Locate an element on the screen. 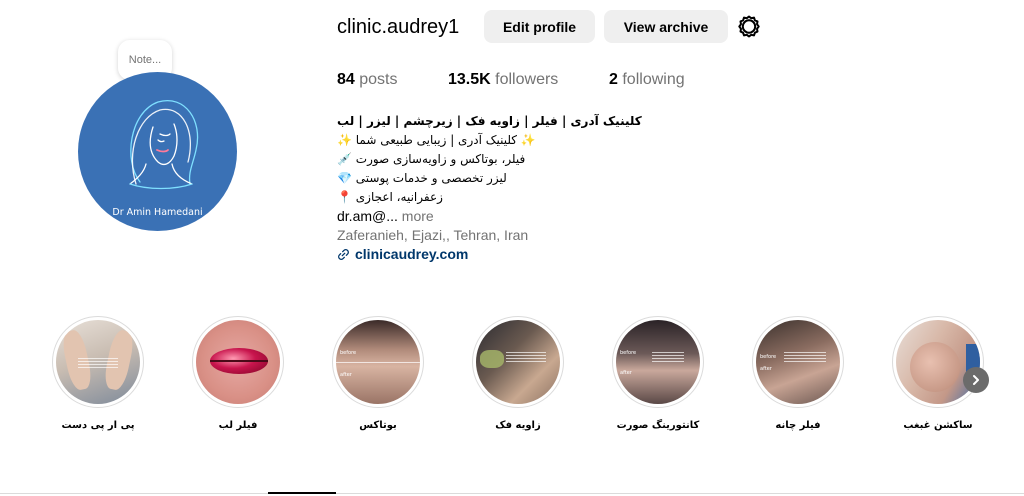 The width and height of the screenshot is (1024, 496). tabs-divider is located at coordinates (512, 493).